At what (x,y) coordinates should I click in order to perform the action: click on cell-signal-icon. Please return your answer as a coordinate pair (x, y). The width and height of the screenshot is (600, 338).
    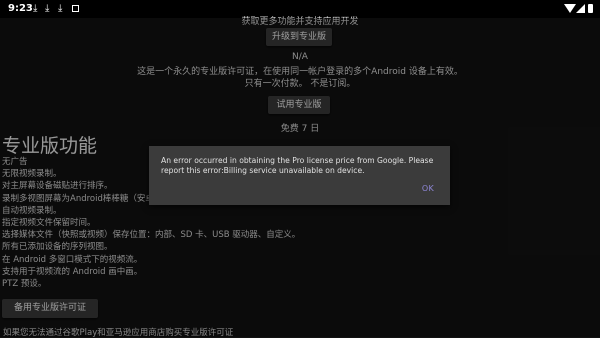
    Looking at the image, I should click on (580, 8).